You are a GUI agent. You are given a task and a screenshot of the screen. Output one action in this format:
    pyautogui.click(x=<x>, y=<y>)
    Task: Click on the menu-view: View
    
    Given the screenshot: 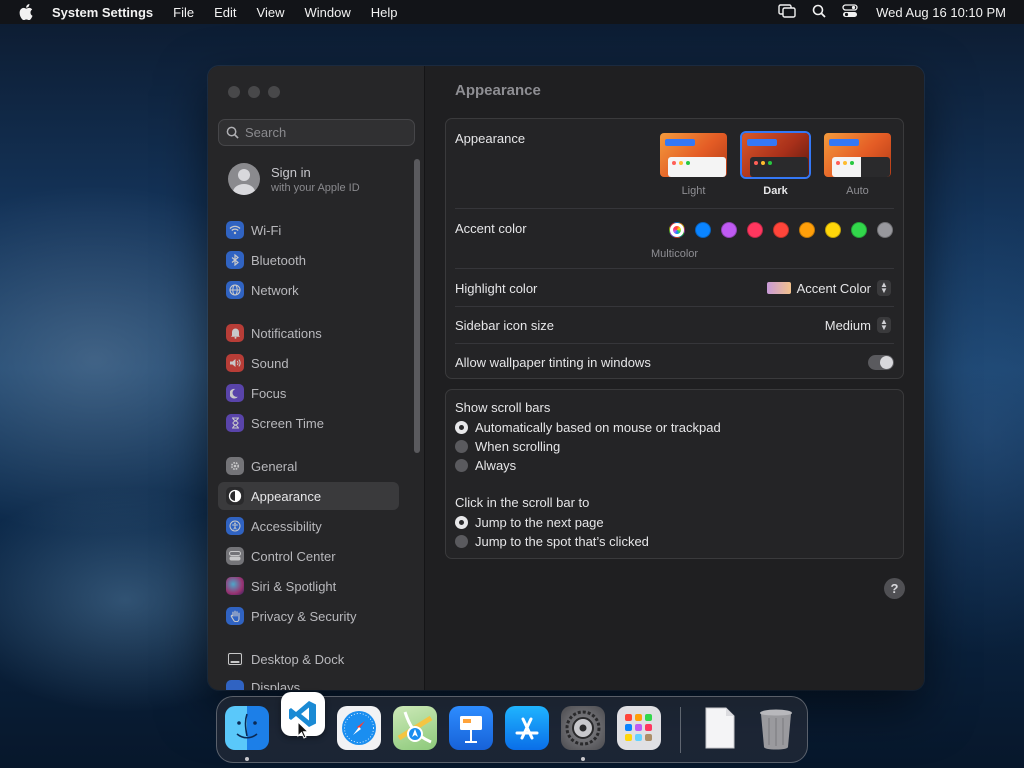 What is the action you would take?
    pyautogui.click(x=271, y=12)
    